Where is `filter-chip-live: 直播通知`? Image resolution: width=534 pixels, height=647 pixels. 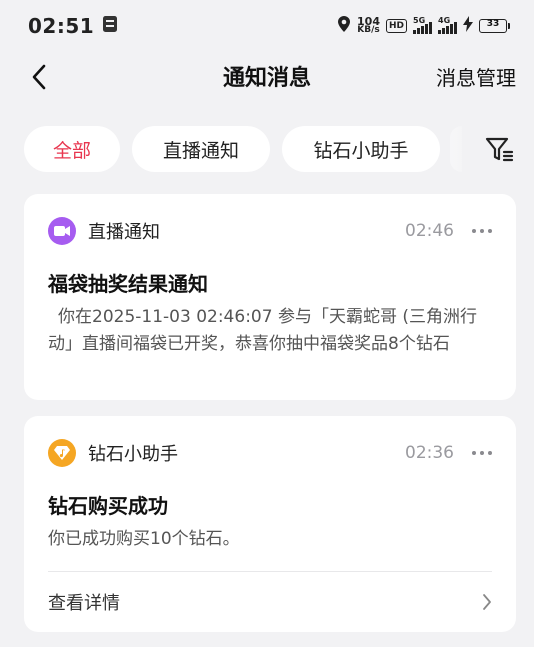 filter-chip-live: 直播通知 is located at coordinates (201, 149).